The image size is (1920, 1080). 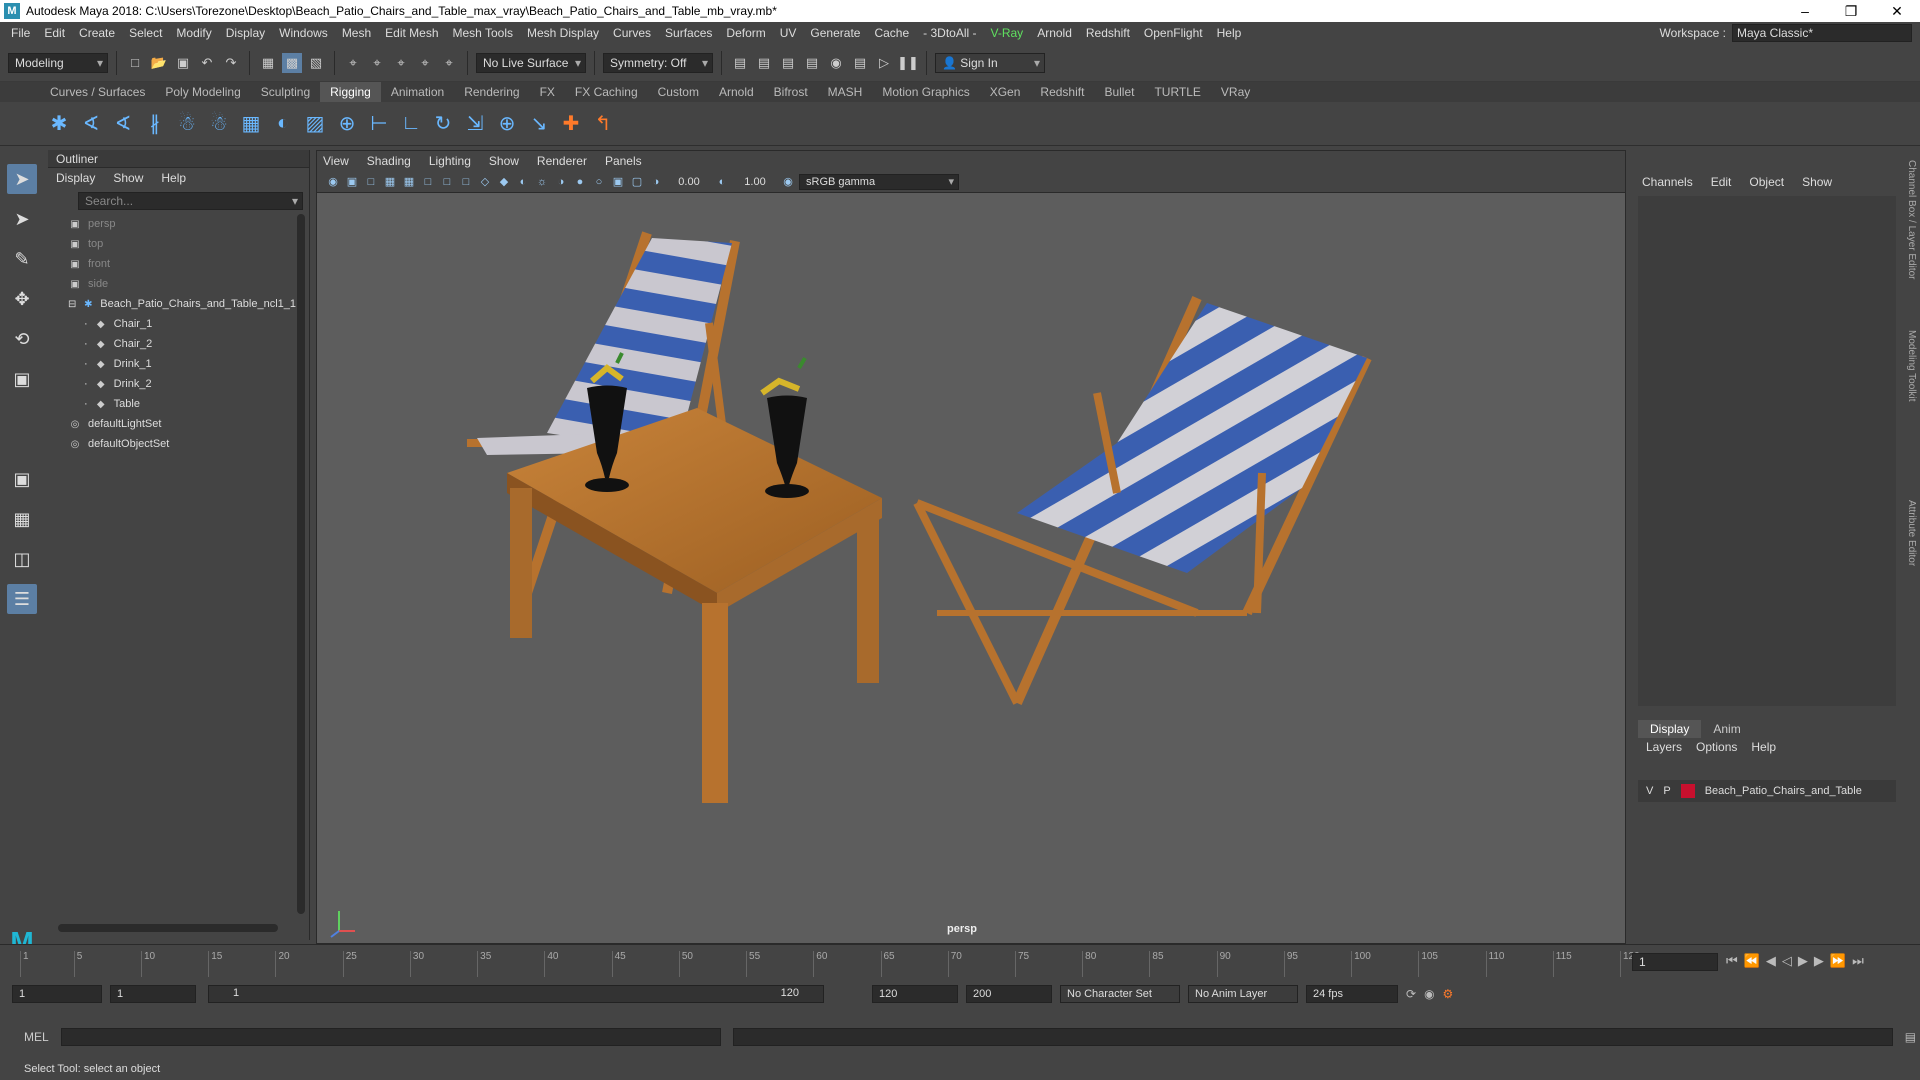 I want to click on cluster-icon: ⊕, so click(x=347, y=124).